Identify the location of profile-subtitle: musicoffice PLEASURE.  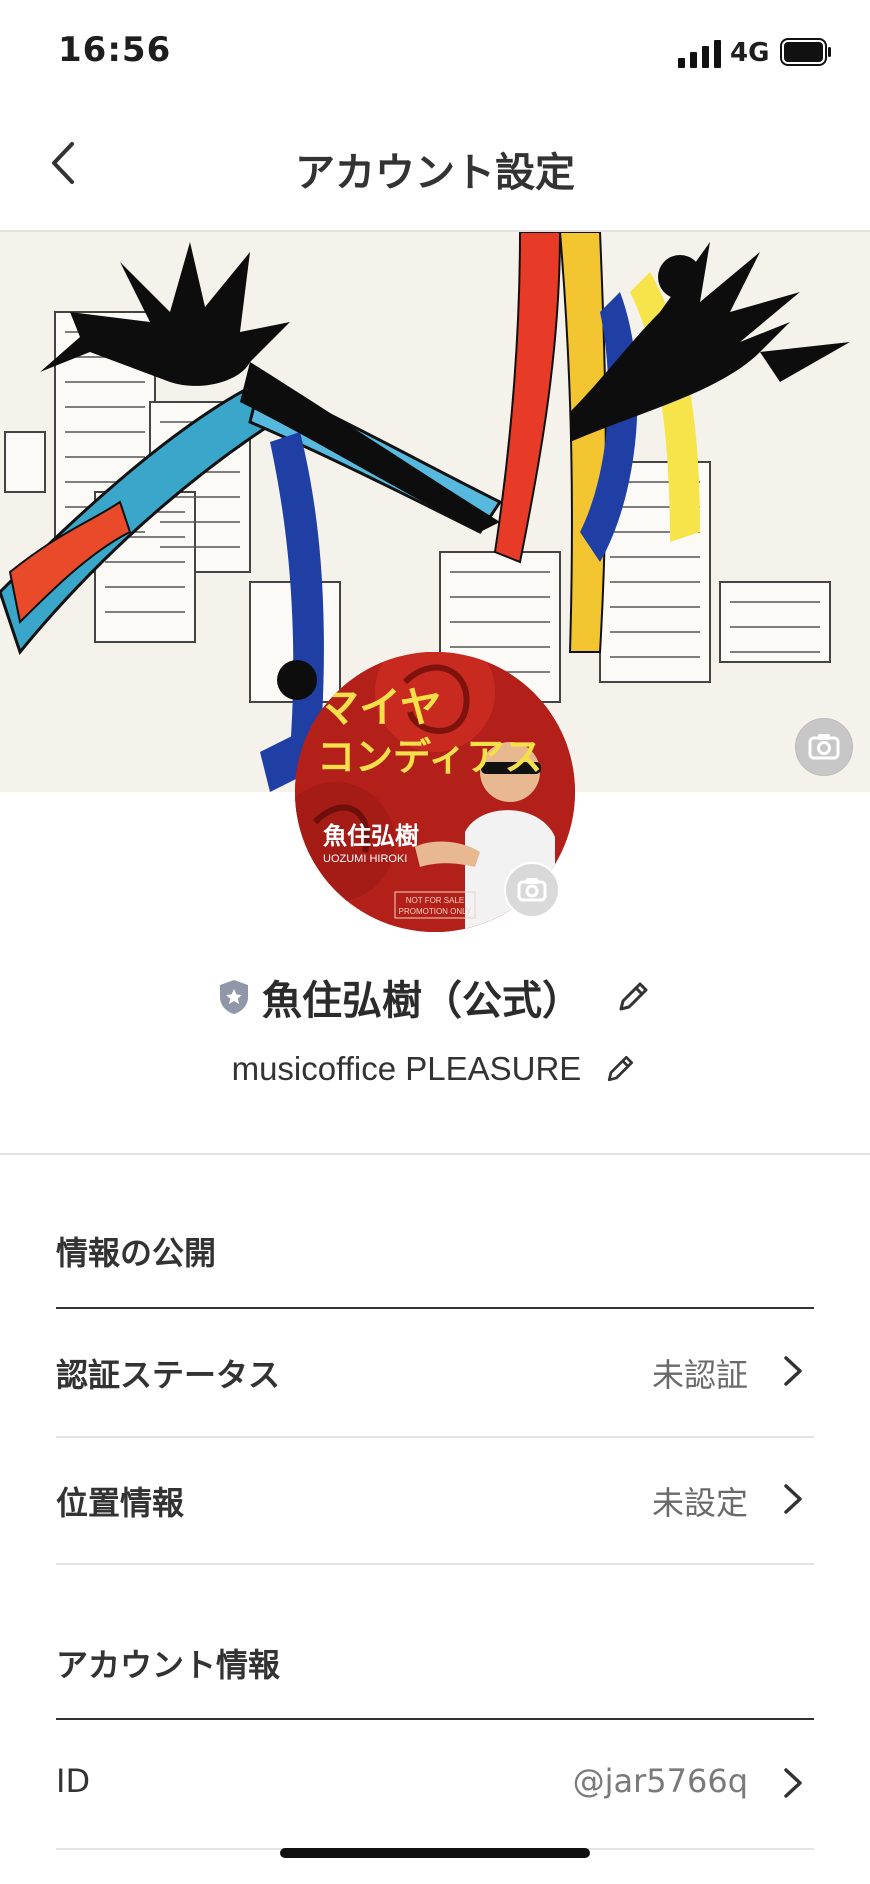
(406, 1068).